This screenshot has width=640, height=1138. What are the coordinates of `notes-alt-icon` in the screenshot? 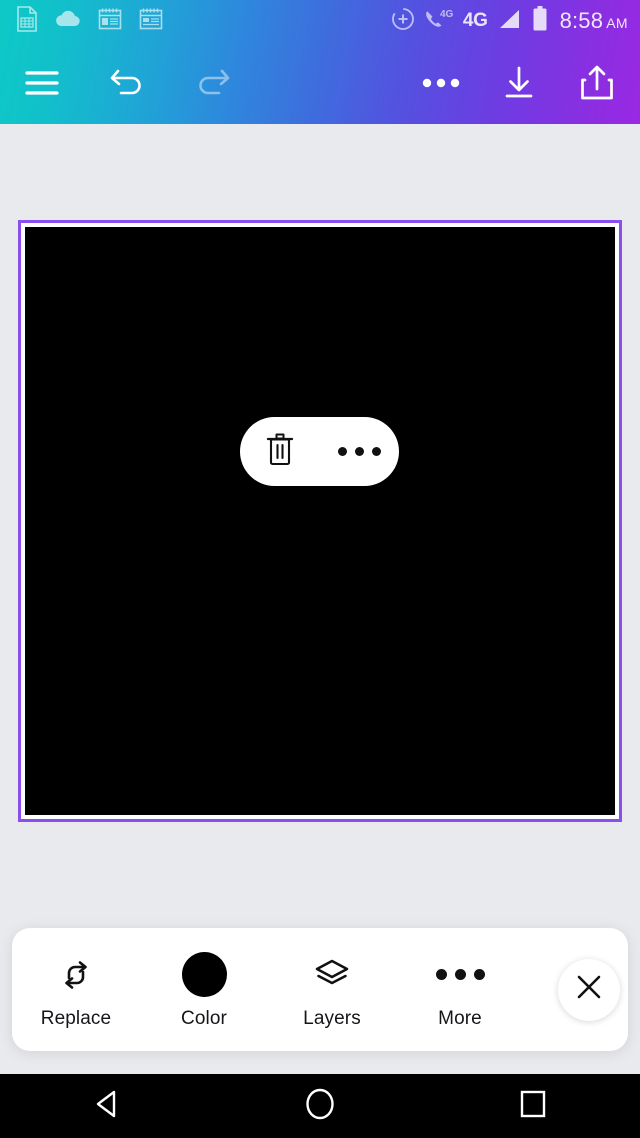 It's located at (151, 21).